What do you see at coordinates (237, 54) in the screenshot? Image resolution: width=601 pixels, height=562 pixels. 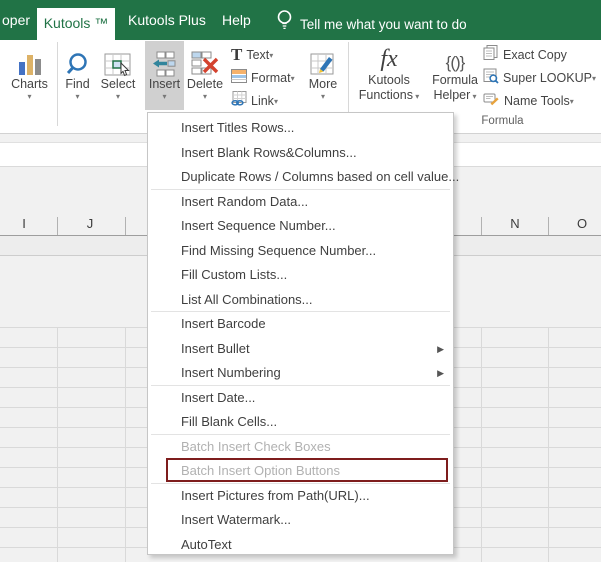 I see `text-icon: T` at bounding box center [237, 54].